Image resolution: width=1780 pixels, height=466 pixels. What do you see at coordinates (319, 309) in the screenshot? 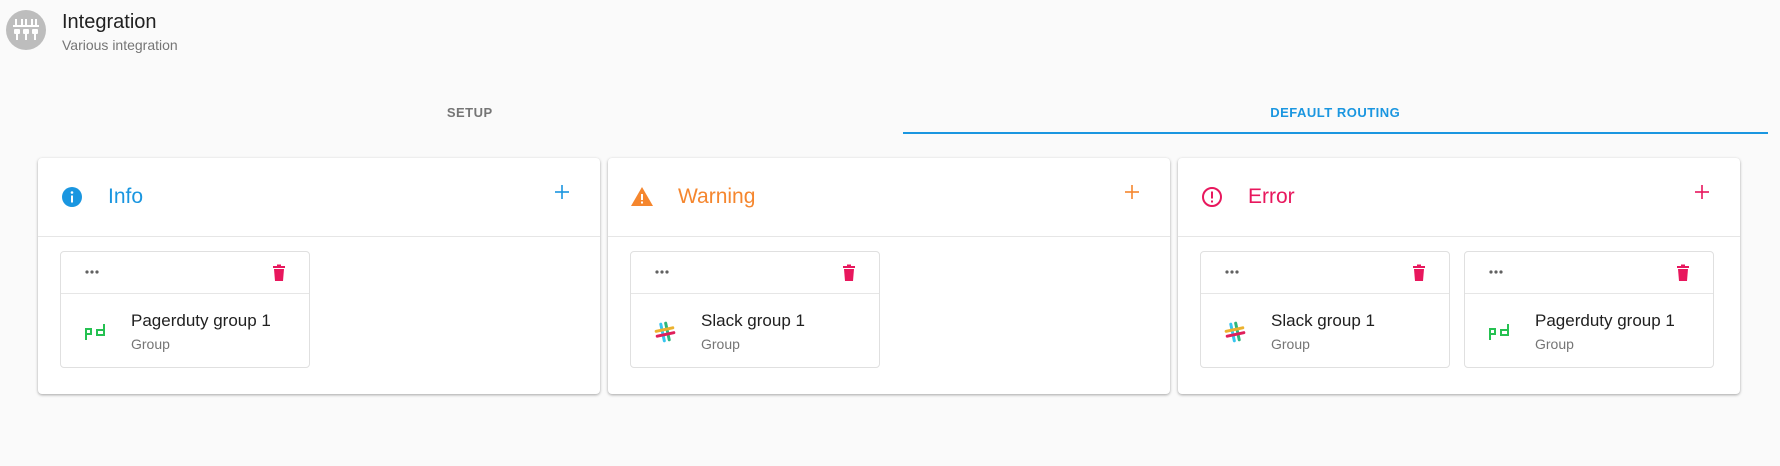
I see `panel-body: Pagerduty group 1 Group` at bounding box center [319, 309].